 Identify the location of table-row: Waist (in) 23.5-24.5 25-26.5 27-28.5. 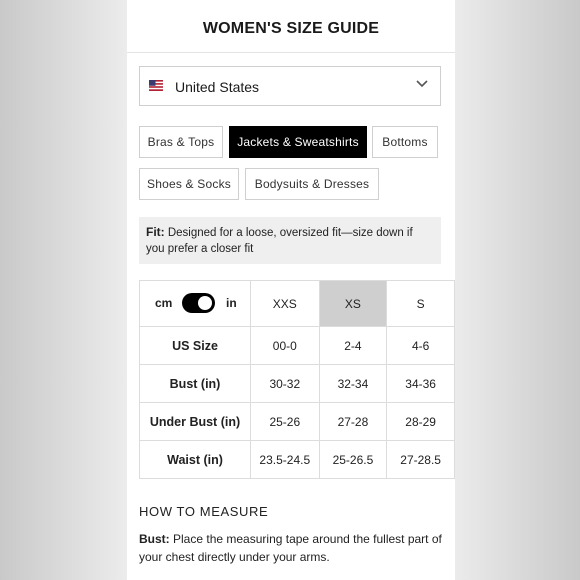
(297, 459).